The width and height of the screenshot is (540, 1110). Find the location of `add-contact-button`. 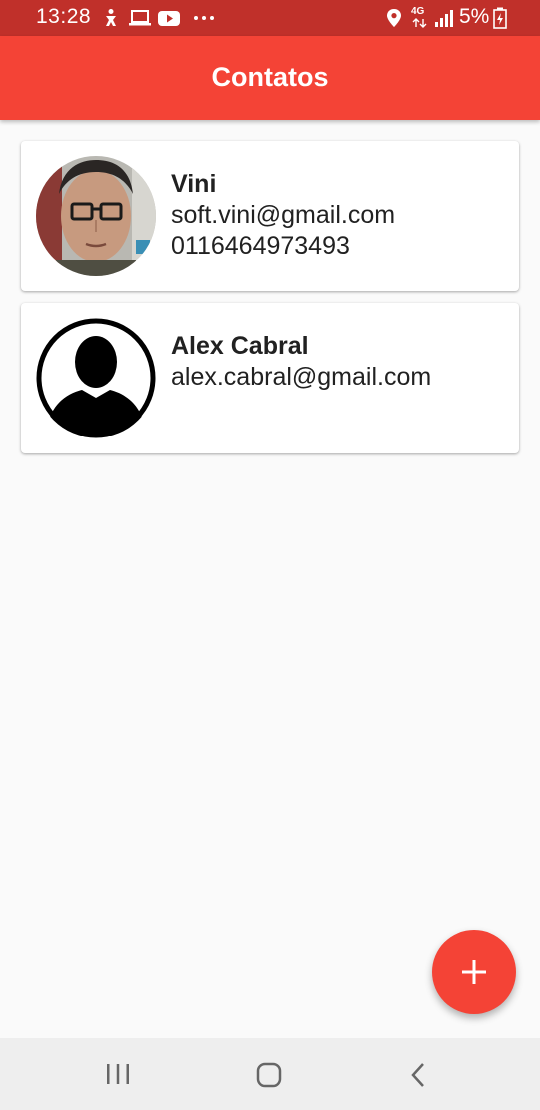

add-contact-button is located at coordinates (474, 972).